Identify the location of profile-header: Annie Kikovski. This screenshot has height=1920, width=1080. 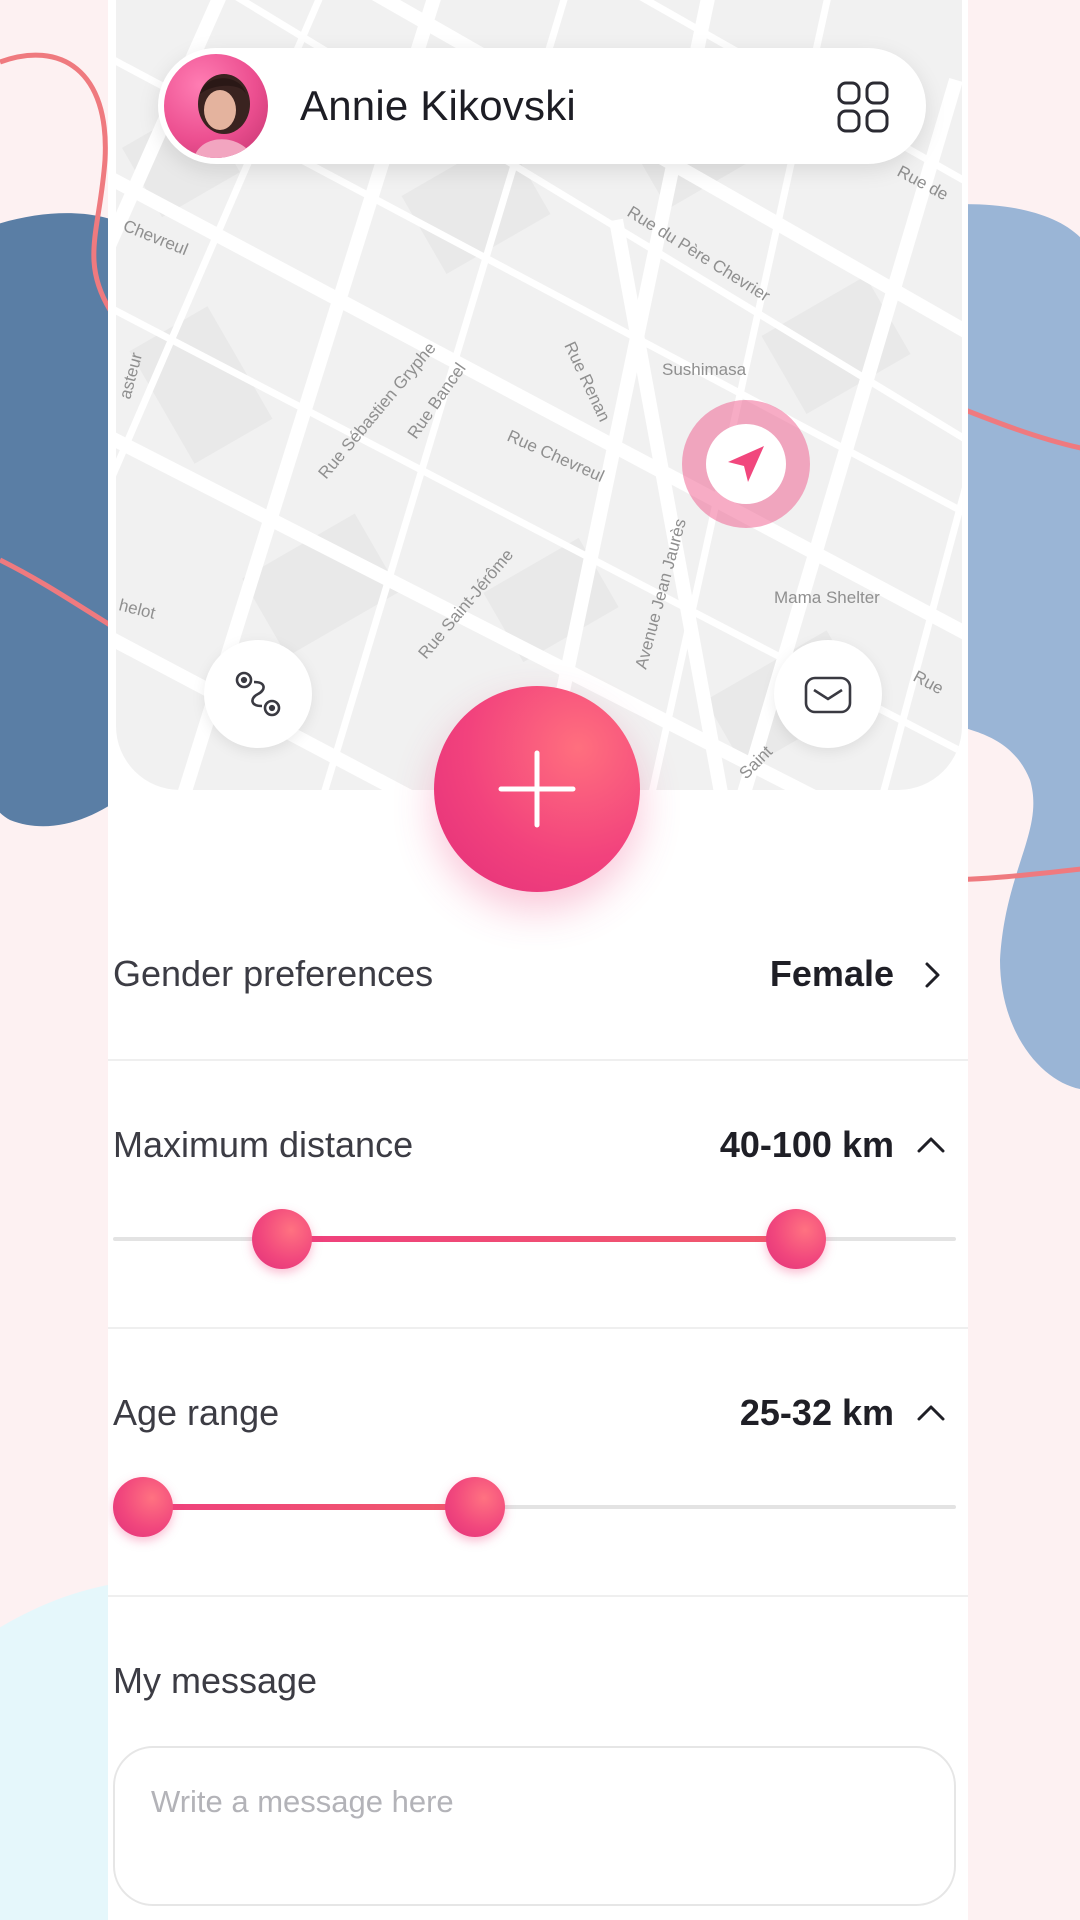
(542, 106).